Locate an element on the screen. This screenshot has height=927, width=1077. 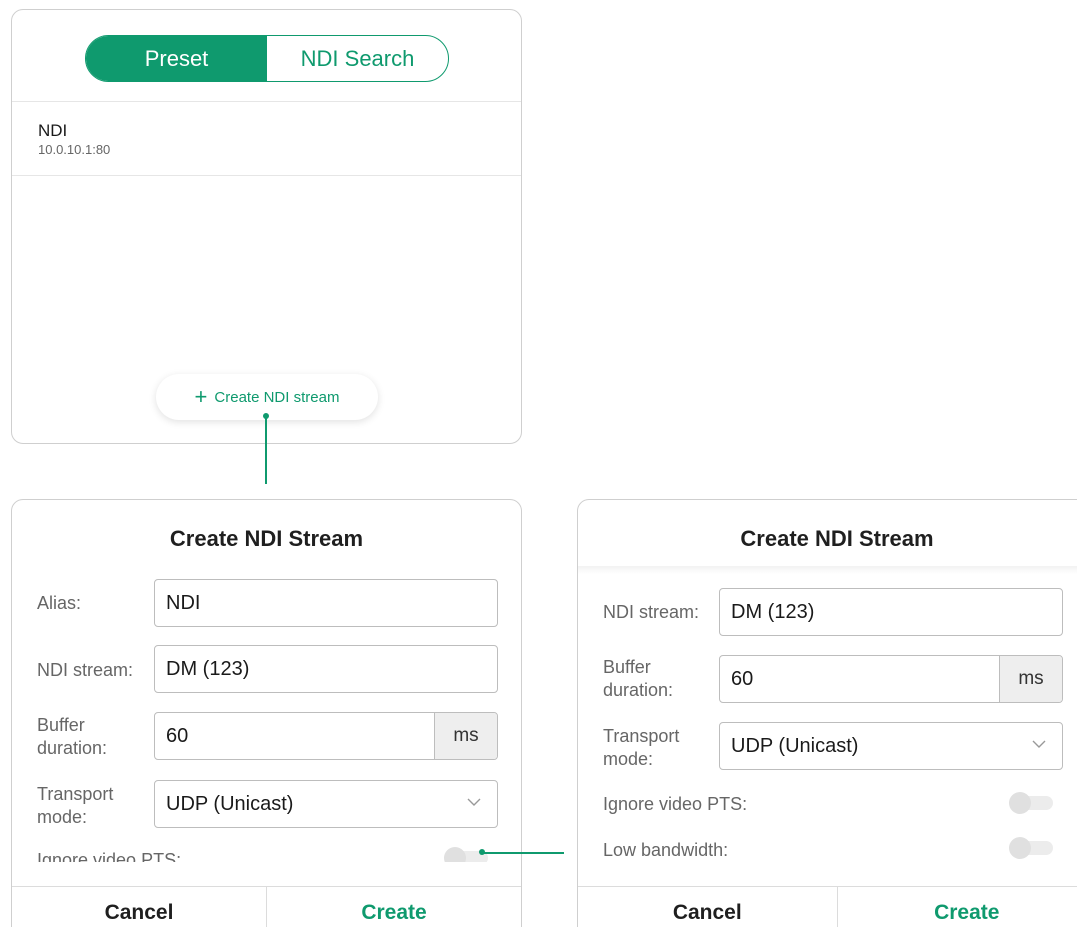
source-tab-switch: Preset NDI Search is located at coordinates (267, 58).